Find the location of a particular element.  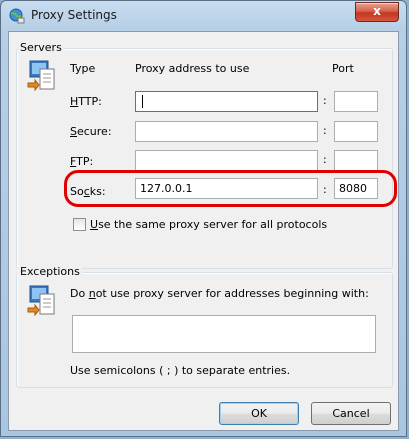

secure-label: Secure: is located at coordinates (91, 131).